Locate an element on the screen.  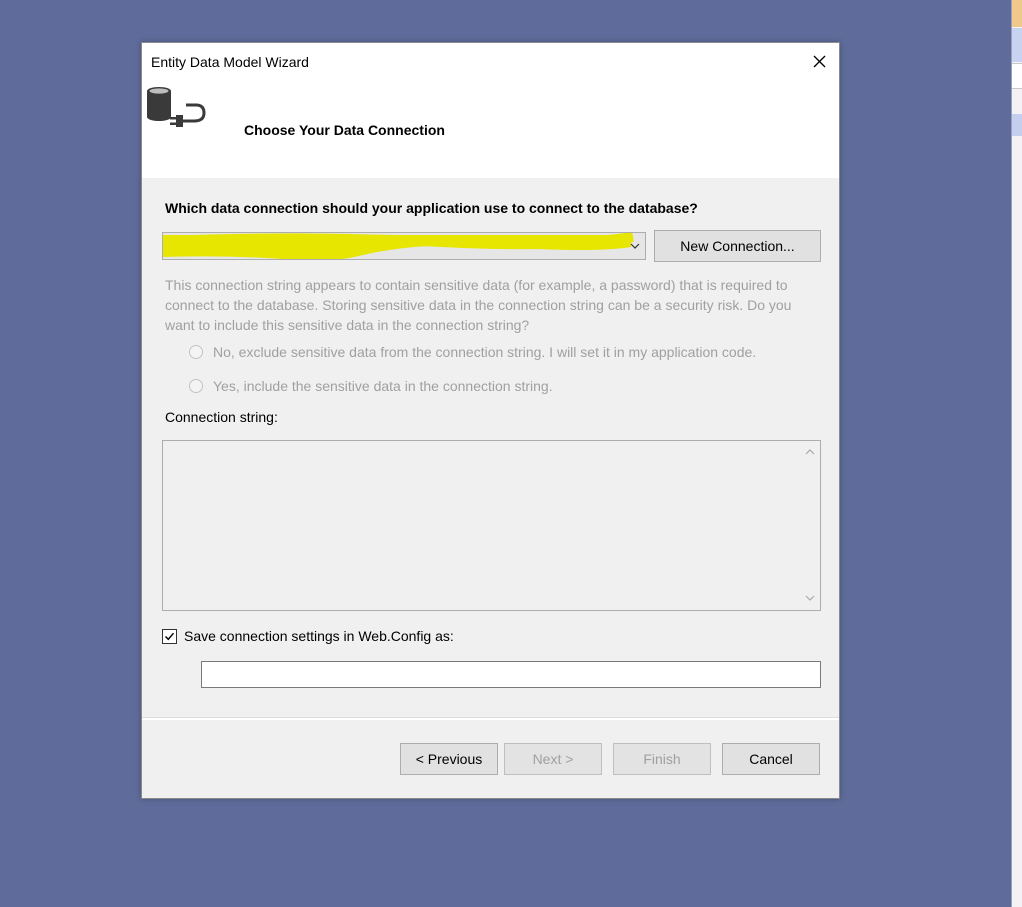
connection-string-label: Connection string: is located at coordinates (221, 417).